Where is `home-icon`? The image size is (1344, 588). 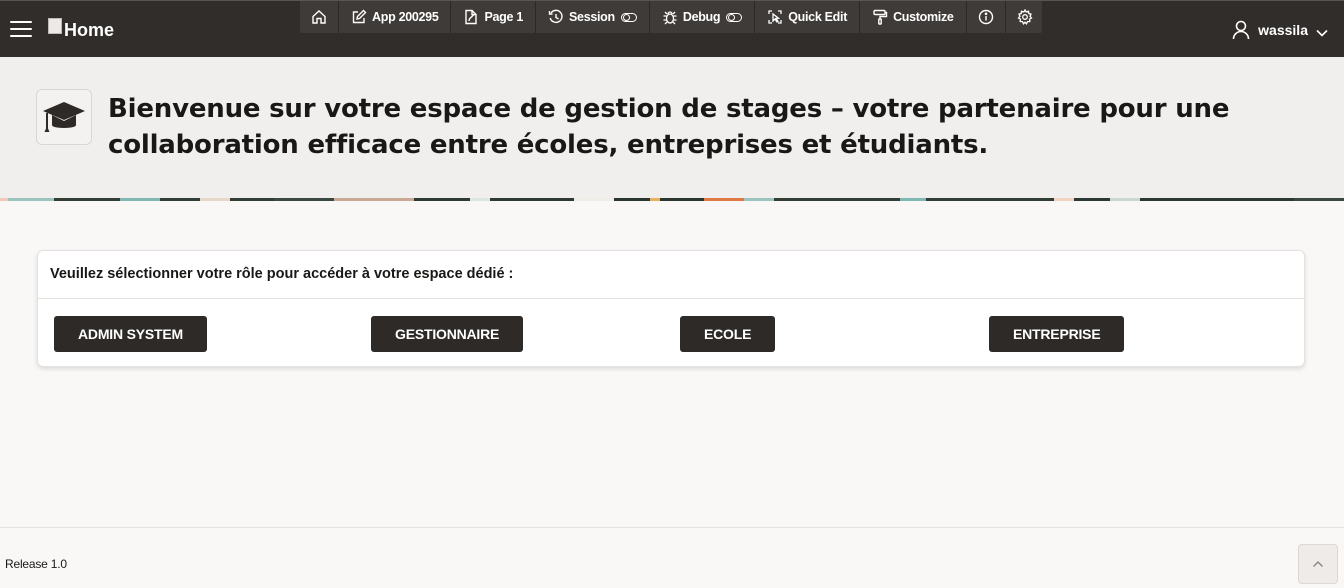
home-icon is located at coordinates (319, 17).